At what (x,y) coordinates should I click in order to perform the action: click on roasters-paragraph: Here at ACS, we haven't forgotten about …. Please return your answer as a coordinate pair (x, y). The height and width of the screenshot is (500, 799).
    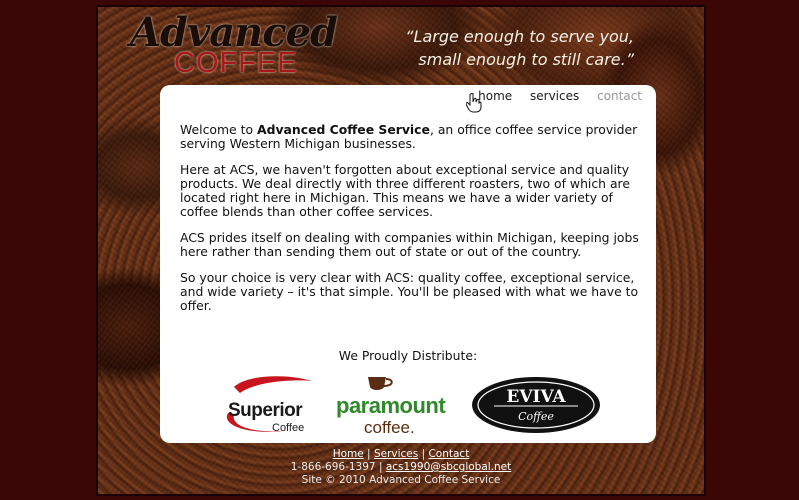
    Looking at the image, I should click on (405, 190).